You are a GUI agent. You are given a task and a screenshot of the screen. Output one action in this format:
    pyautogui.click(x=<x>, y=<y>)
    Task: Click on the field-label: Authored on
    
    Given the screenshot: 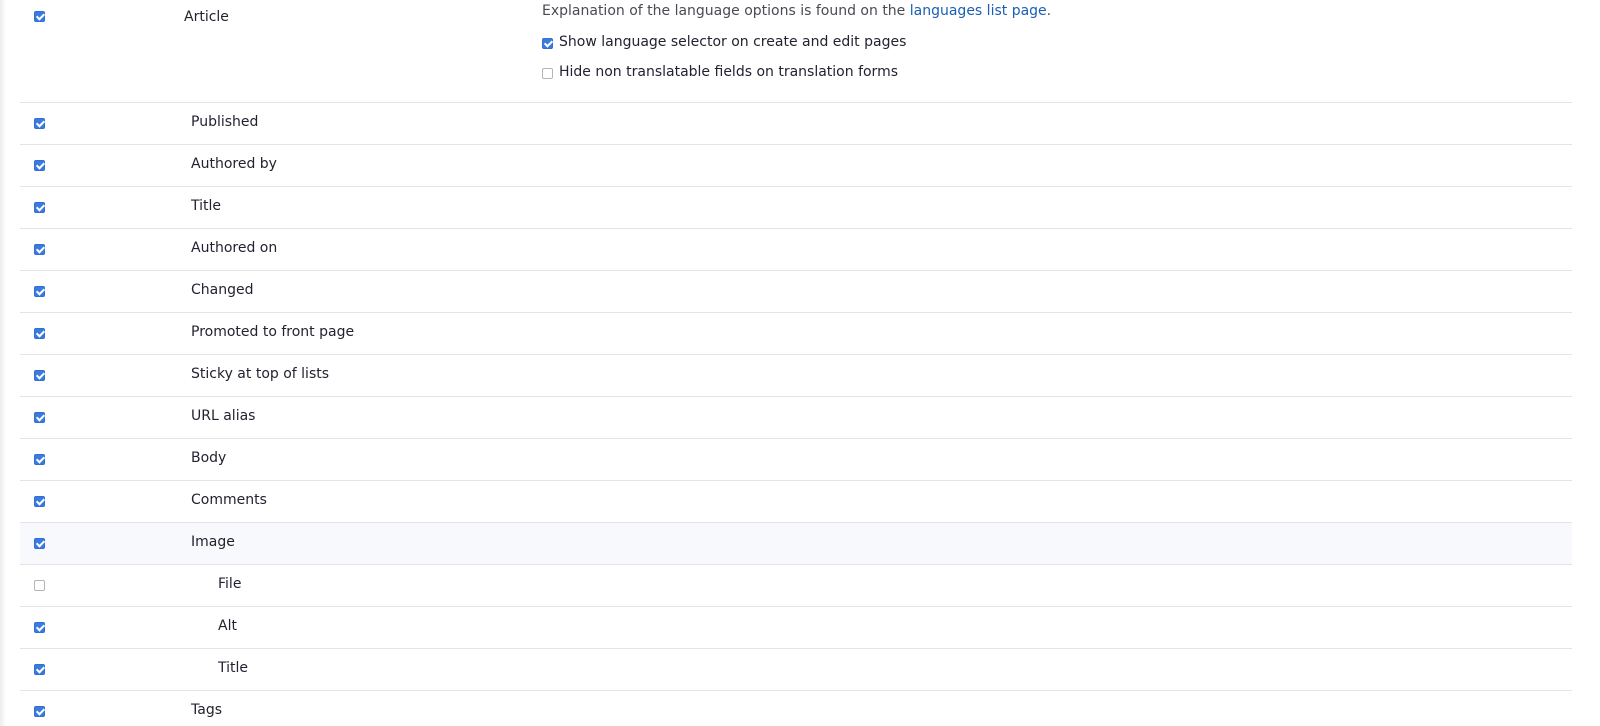 What is the action you would take?
    pyautogui.click(x=234, y=248)
    